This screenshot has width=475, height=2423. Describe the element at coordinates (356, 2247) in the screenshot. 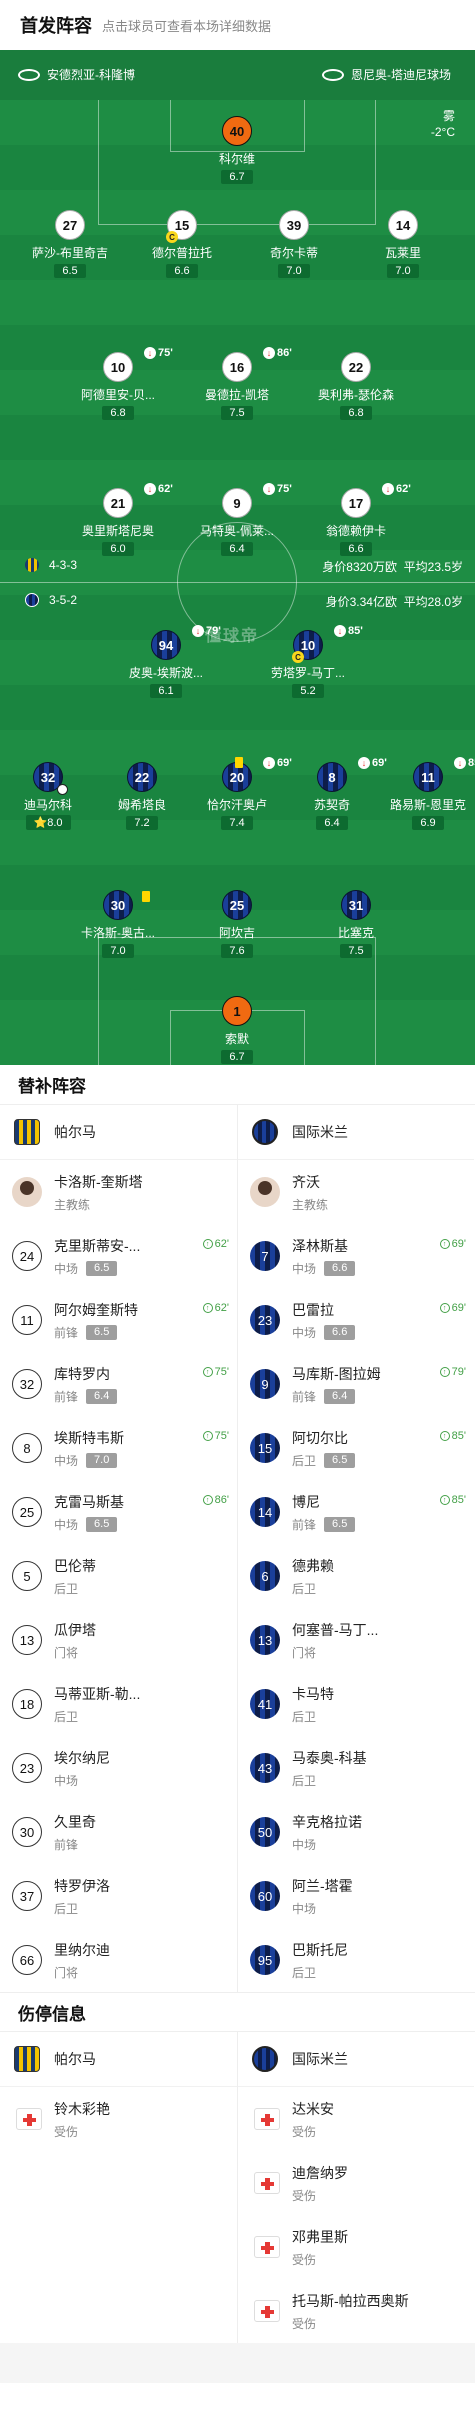

I see `injury-row: 邓弗里斯 受伤` at that location.